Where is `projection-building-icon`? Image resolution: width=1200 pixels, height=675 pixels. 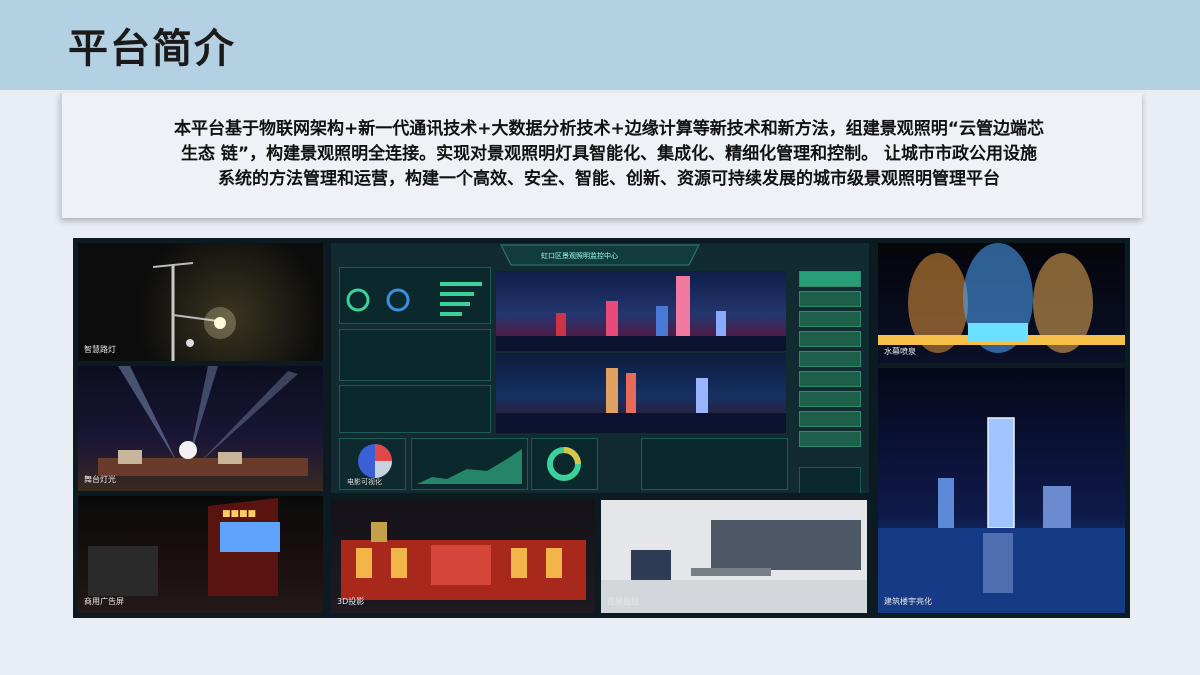 projection-building-icon is located at coordinates (463, 561).